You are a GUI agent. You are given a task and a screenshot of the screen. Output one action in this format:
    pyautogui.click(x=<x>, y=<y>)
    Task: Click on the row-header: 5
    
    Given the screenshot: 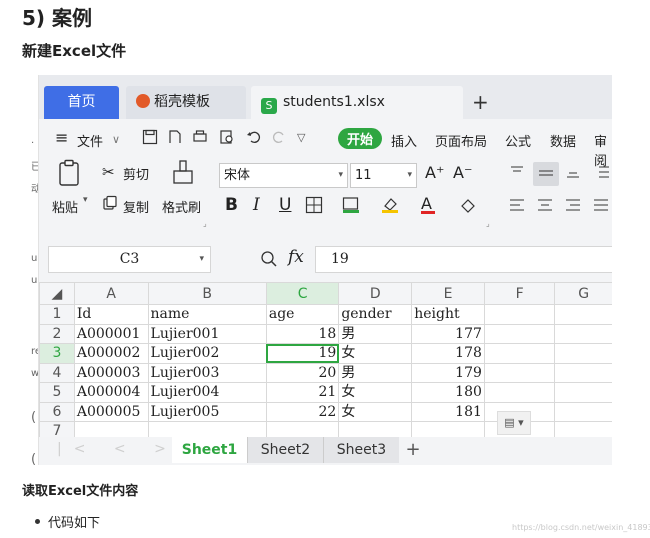 What is the action you would take?
    pyautogui.click(x=57, y=392)
    